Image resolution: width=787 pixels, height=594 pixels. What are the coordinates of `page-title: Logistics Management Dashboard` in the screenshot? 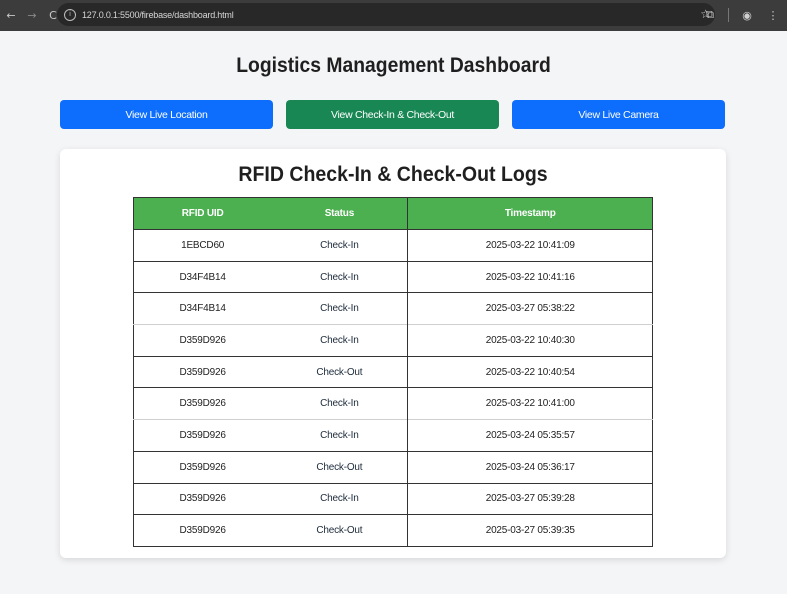 It's located at (393, 65).